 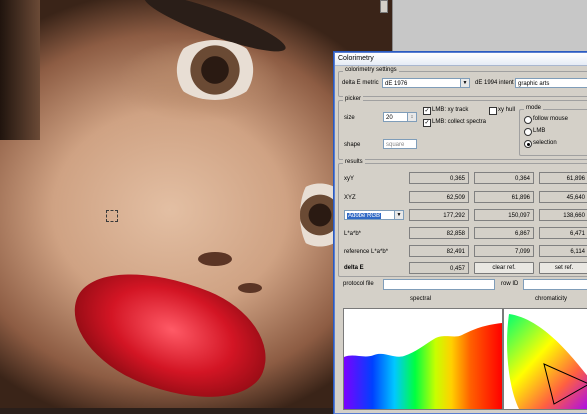 What do you see at coordinates (534, 84) in the screenshot?
I see `intent-value: graphic arts` at bounding box center [534, 84].